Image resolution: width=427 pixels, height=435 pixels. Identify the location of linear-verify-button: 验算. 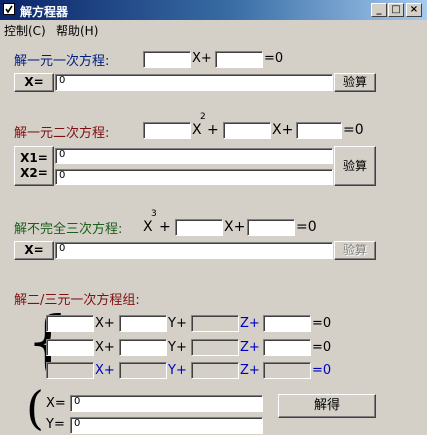
(355, 82).